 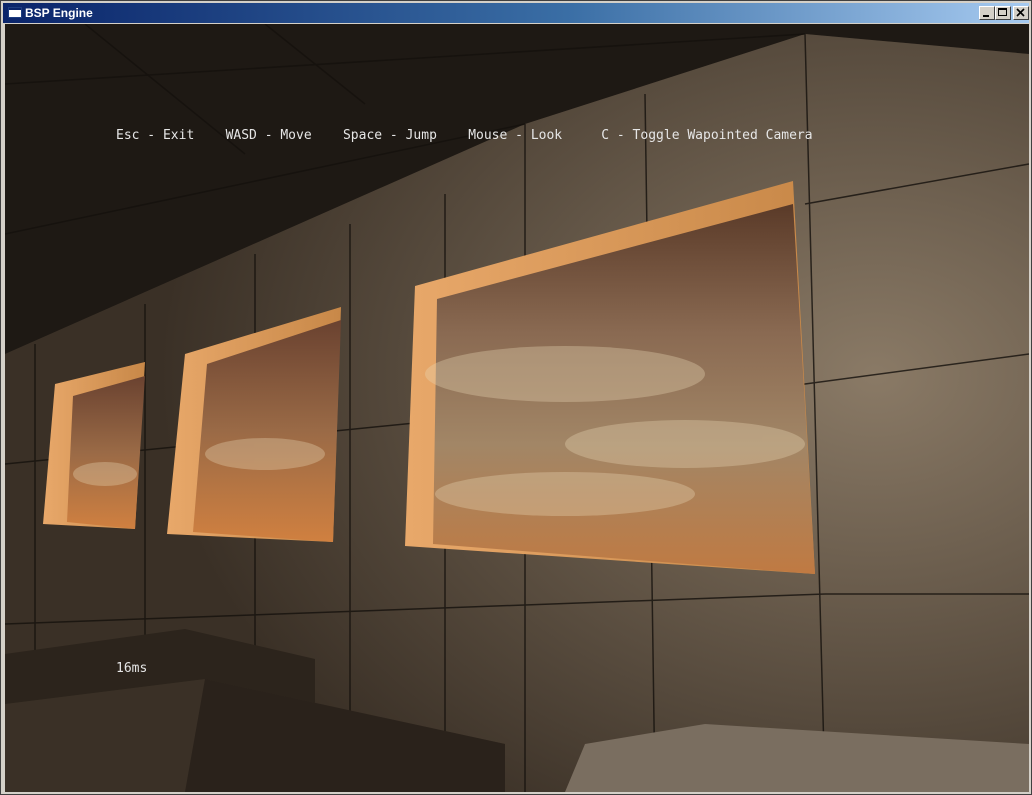 I want to click on close-button, so click(x=1021, y=13).